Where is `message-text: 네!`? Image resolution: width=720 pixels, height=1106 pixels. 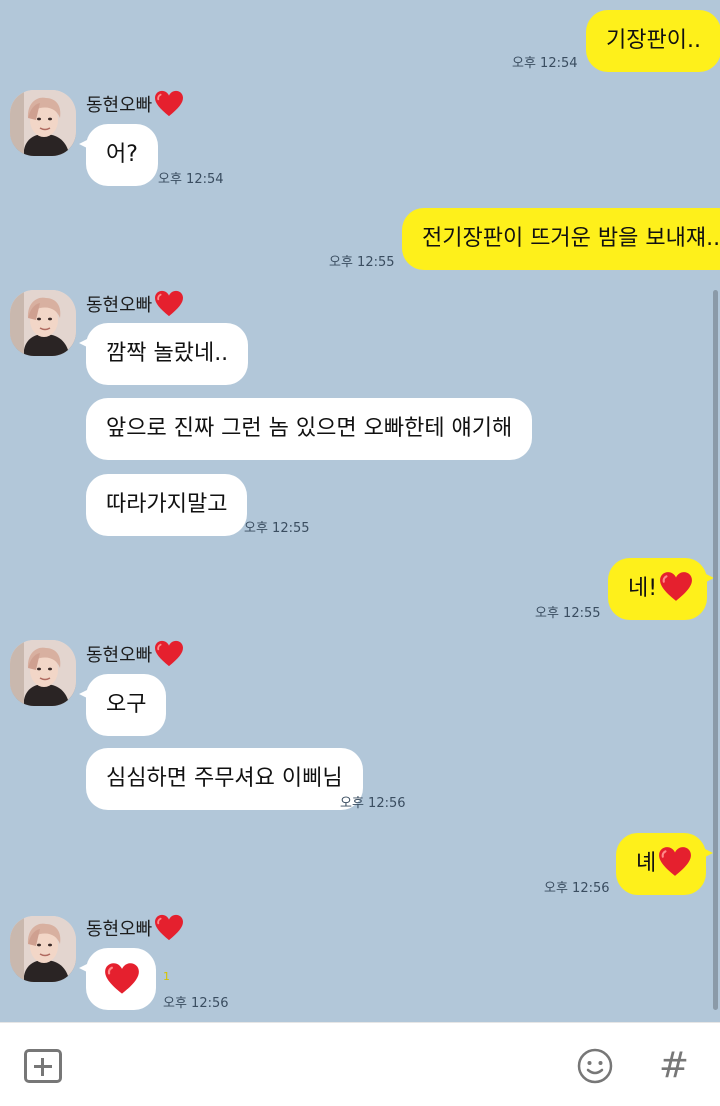
message-text: 네! is located at coordinates (643, 588).